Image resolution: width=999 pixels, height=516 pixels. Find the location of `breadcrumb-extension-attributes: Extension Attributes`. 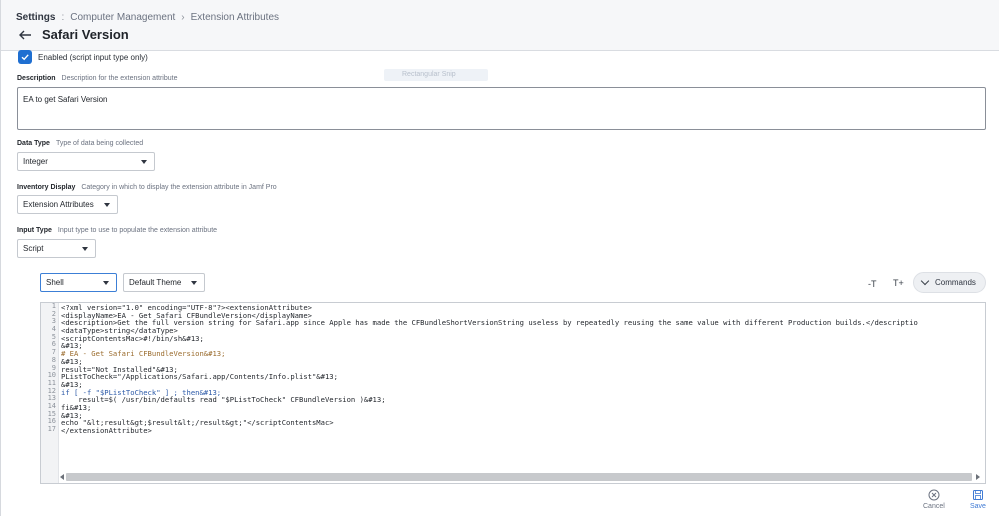

breadcrumb-extension-attributes: Extension Attributes is located at coordinates (235, 17).